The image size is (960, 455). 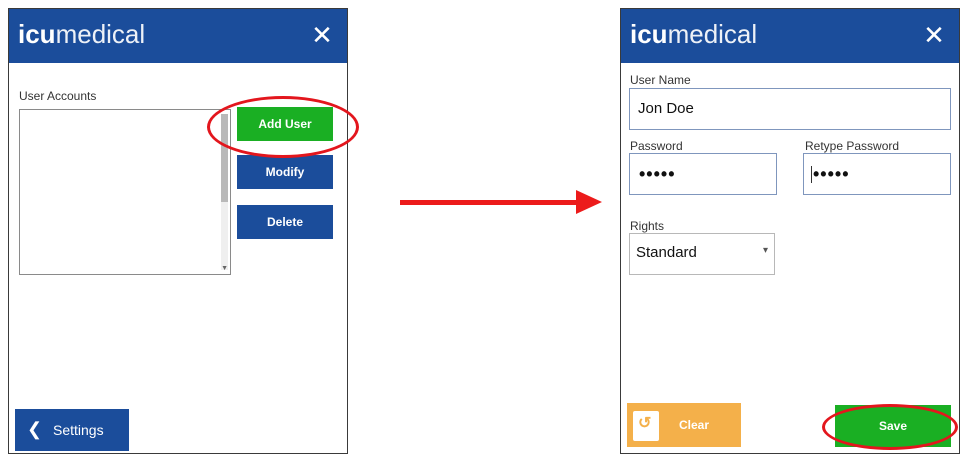 I want to click on chevron-down-icon: ▾, so click(x=765, y=250).